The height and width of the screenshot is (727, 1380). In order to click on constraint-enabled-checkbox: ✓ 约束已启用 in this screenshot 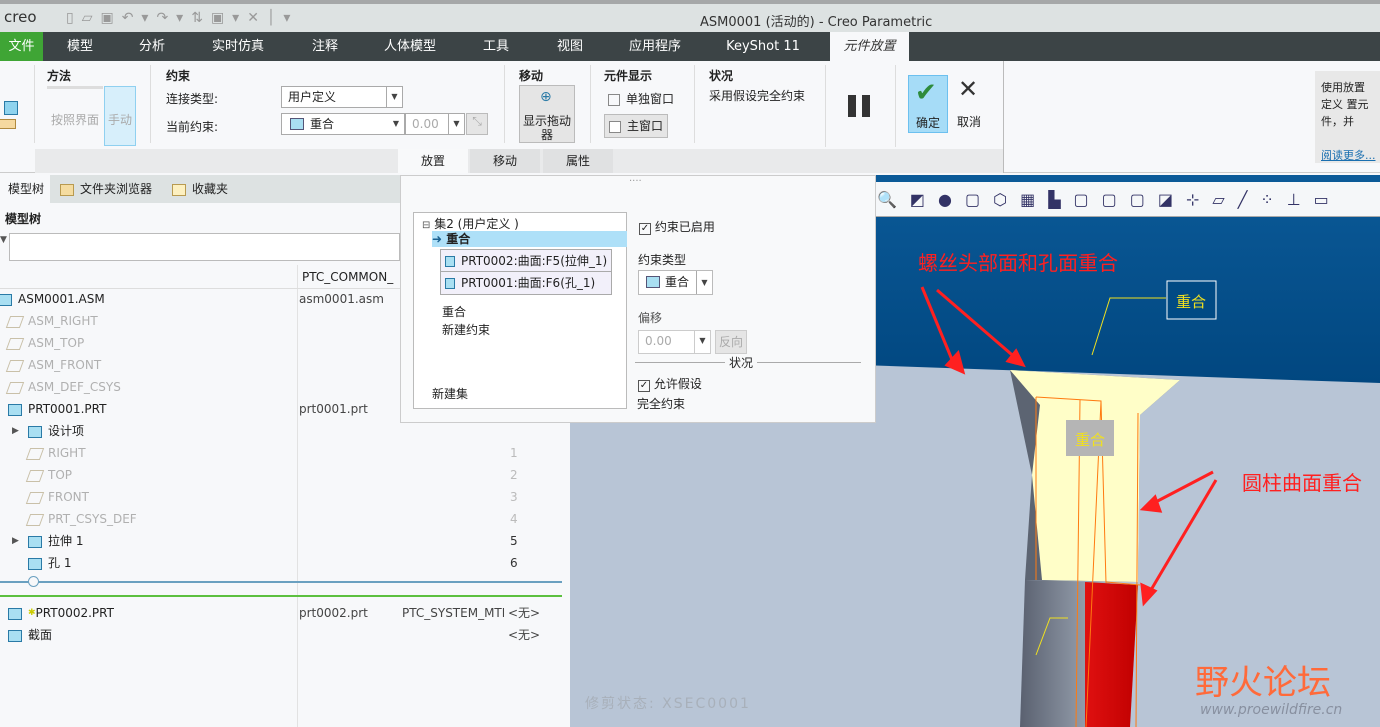, I will do `click(677, 226)`.